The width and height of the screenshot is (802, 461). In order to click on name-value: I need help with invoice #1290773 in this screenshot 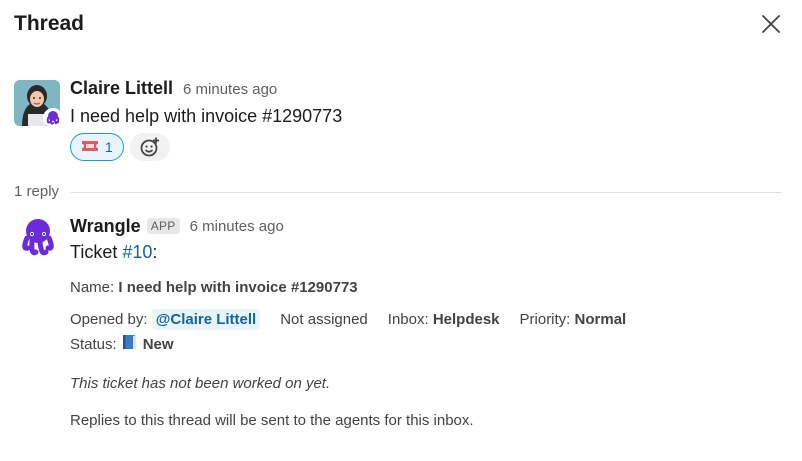, I will do `click(238, 287)`.